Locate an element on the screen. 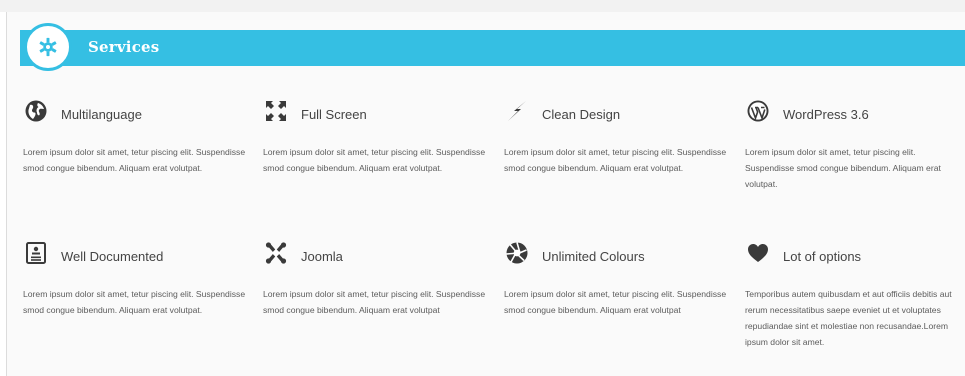 The width and height of the screenshot is (965, 376). gear-icon is located at coordinates (48, 47).